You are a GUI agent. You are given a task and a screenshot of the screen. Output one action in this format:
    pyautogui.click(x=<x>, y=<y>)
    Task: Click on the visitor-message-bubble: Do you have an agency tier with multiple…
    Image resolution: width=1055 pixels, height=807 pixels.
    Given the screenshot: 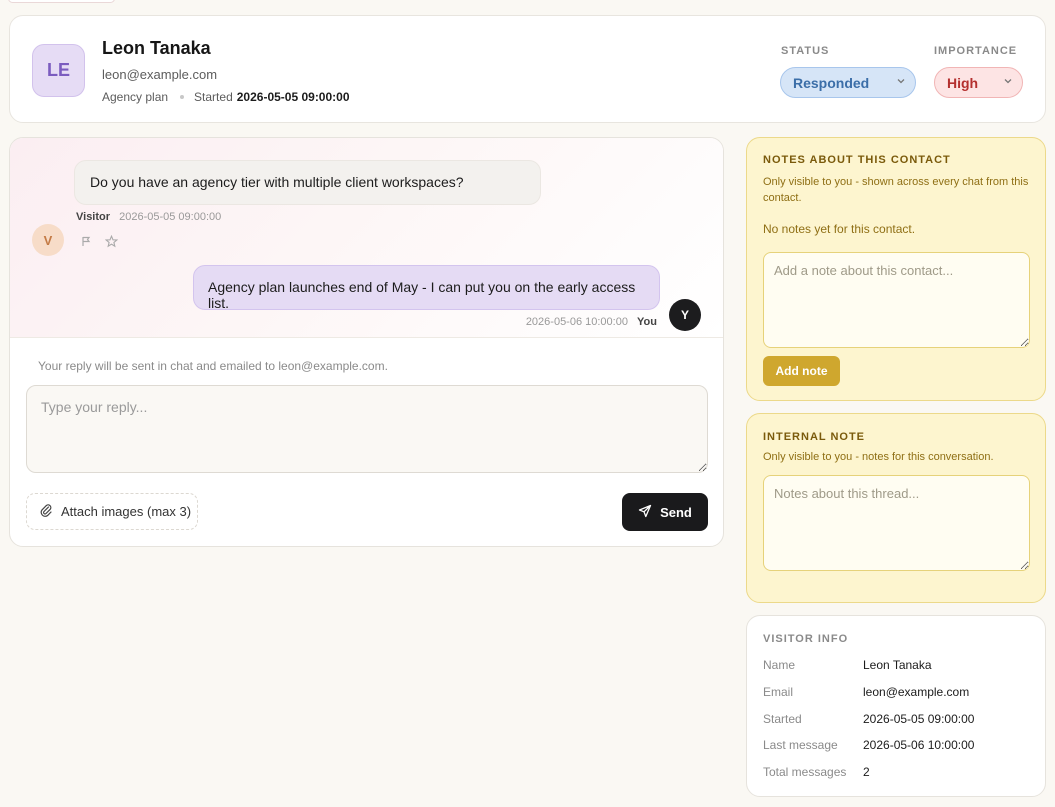 What is the action you would take?
    pyautogui.click(x=307, y=182)
    